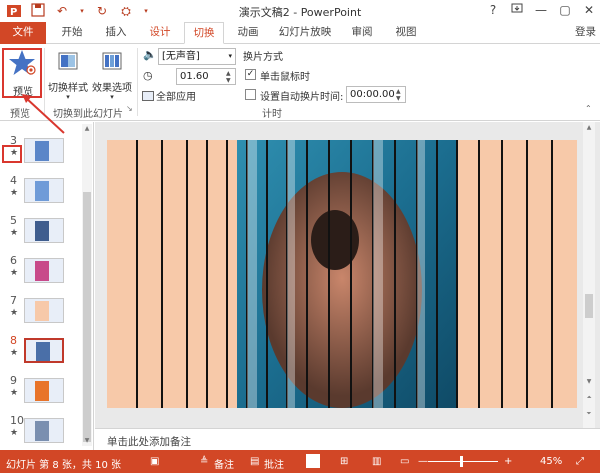 This screenshot has height=473, width=600. Describe the element at coordinates (313, 461) in the screenshot. I see `normal-view-icon` at that location.